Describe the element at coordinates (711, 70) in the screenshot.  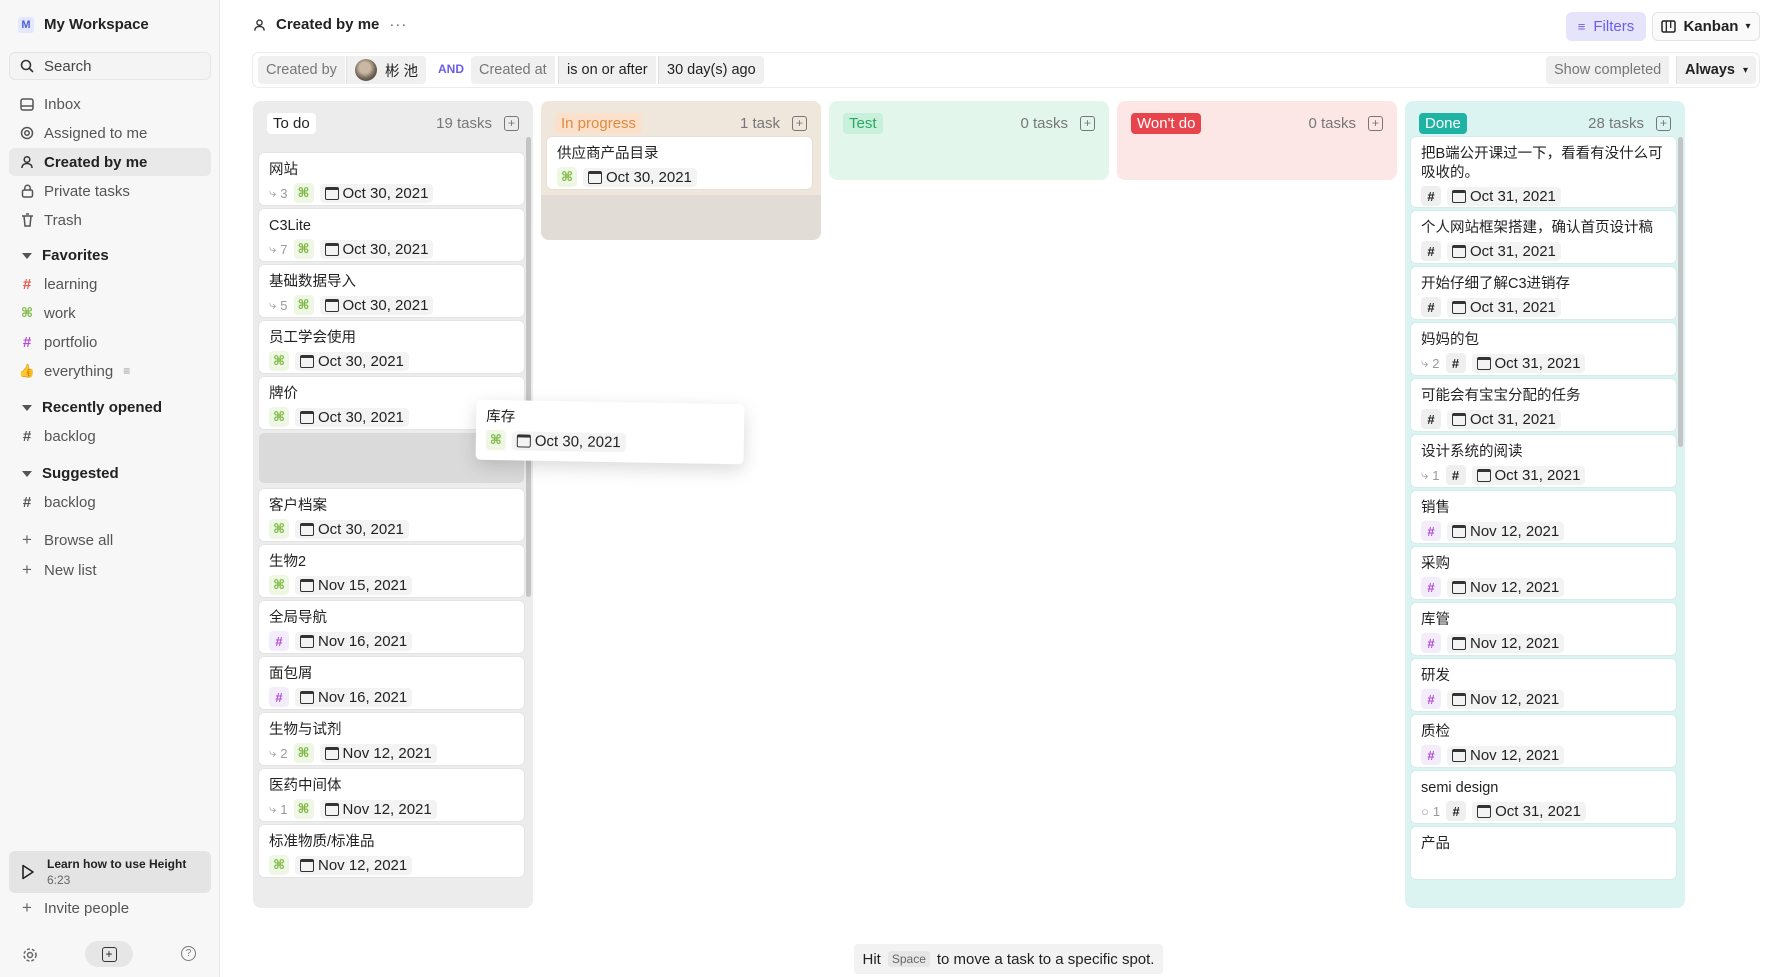
I see `filter-value: 30 day(s) ago` at that location.